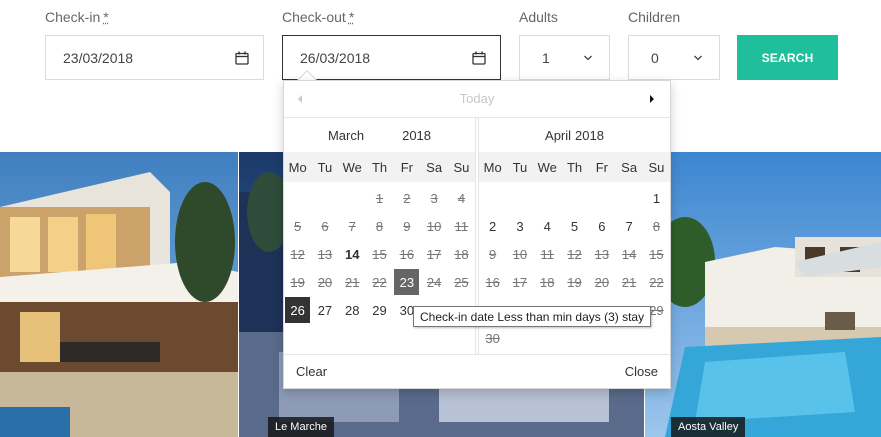  I want to click on day-cell: 28, so click(352, 310).